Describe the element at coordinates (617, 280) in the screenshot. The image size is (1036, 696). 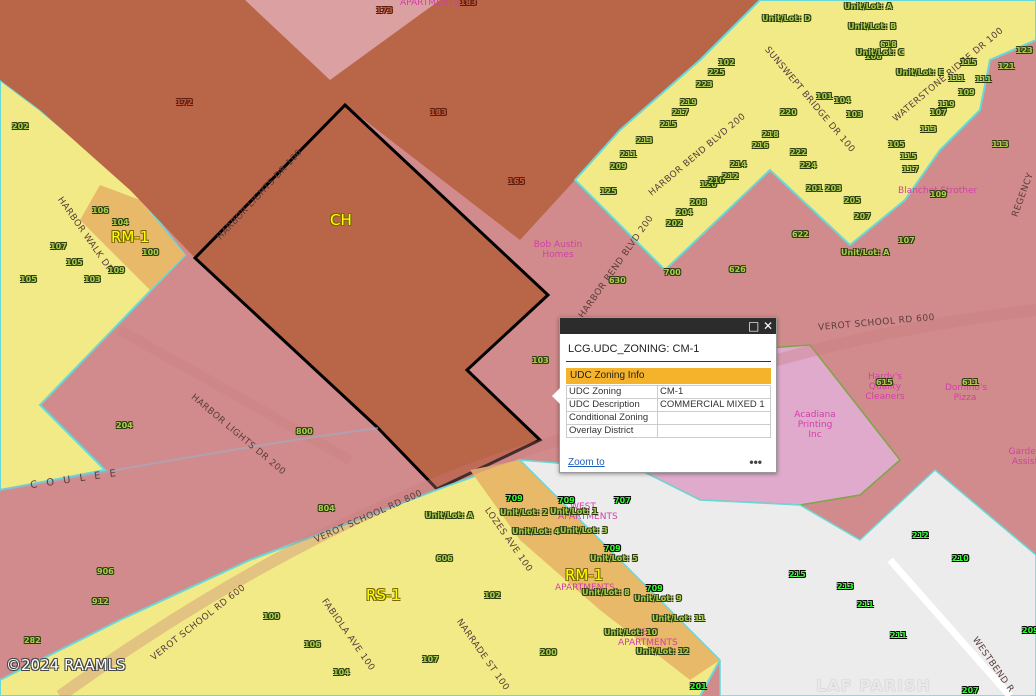
I see `address-label: 630` at that location.